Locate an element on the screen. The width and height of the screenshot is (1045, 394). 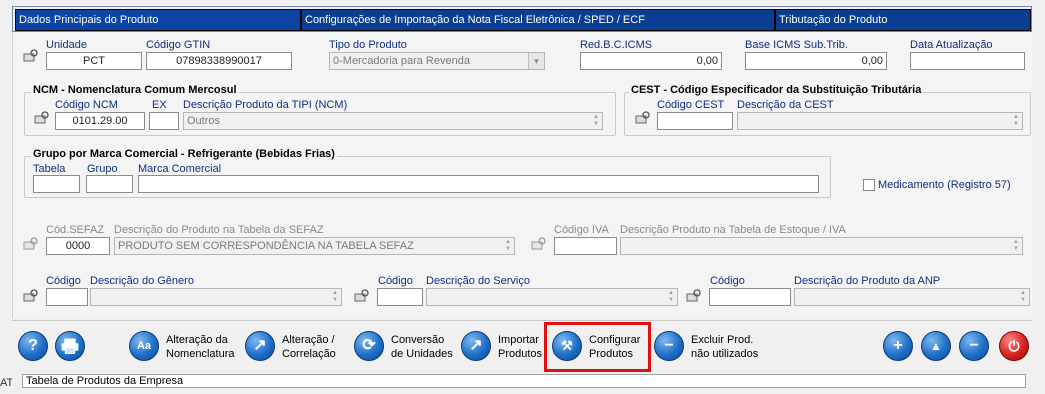
font-aa-icon: Aa is located at coordinates (144, 346).